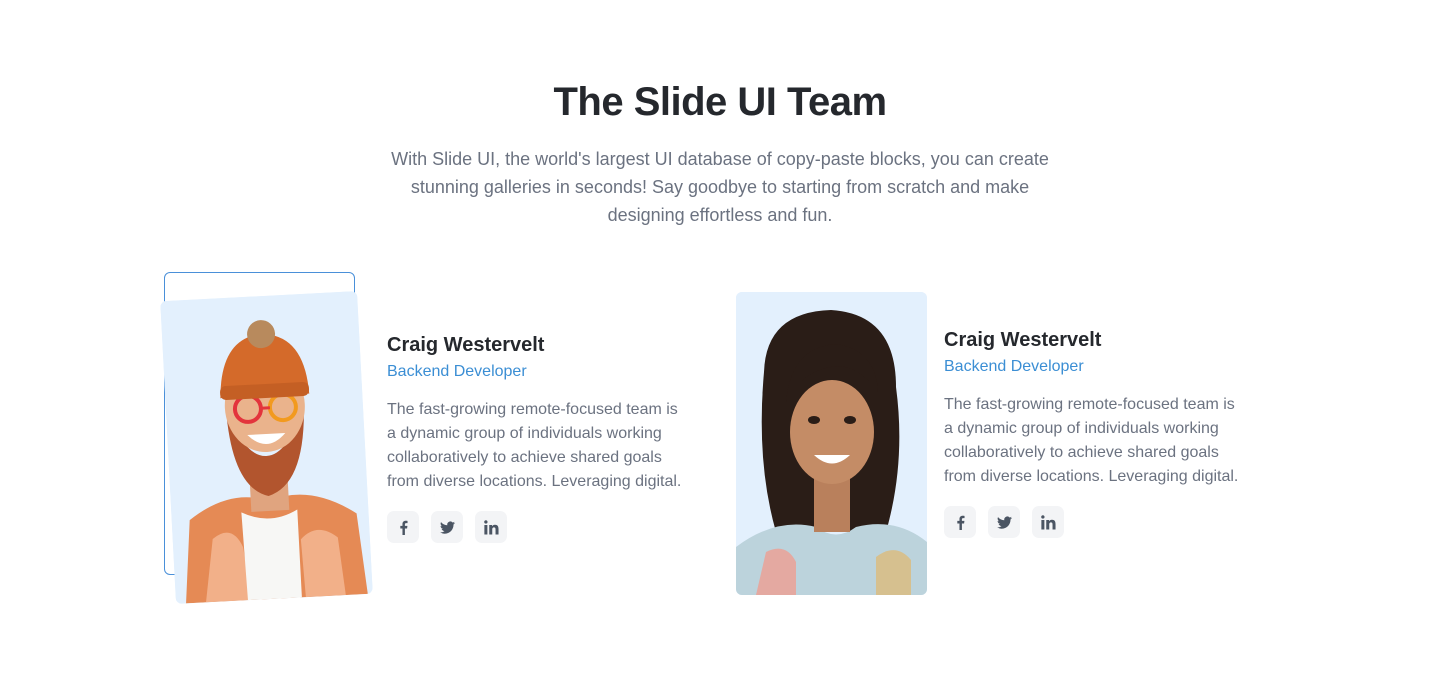  What do you see at coordinates (720, 102) in the screenshot?
I see `section-title: The Slide UI Team` at bounding box center [720, 102].